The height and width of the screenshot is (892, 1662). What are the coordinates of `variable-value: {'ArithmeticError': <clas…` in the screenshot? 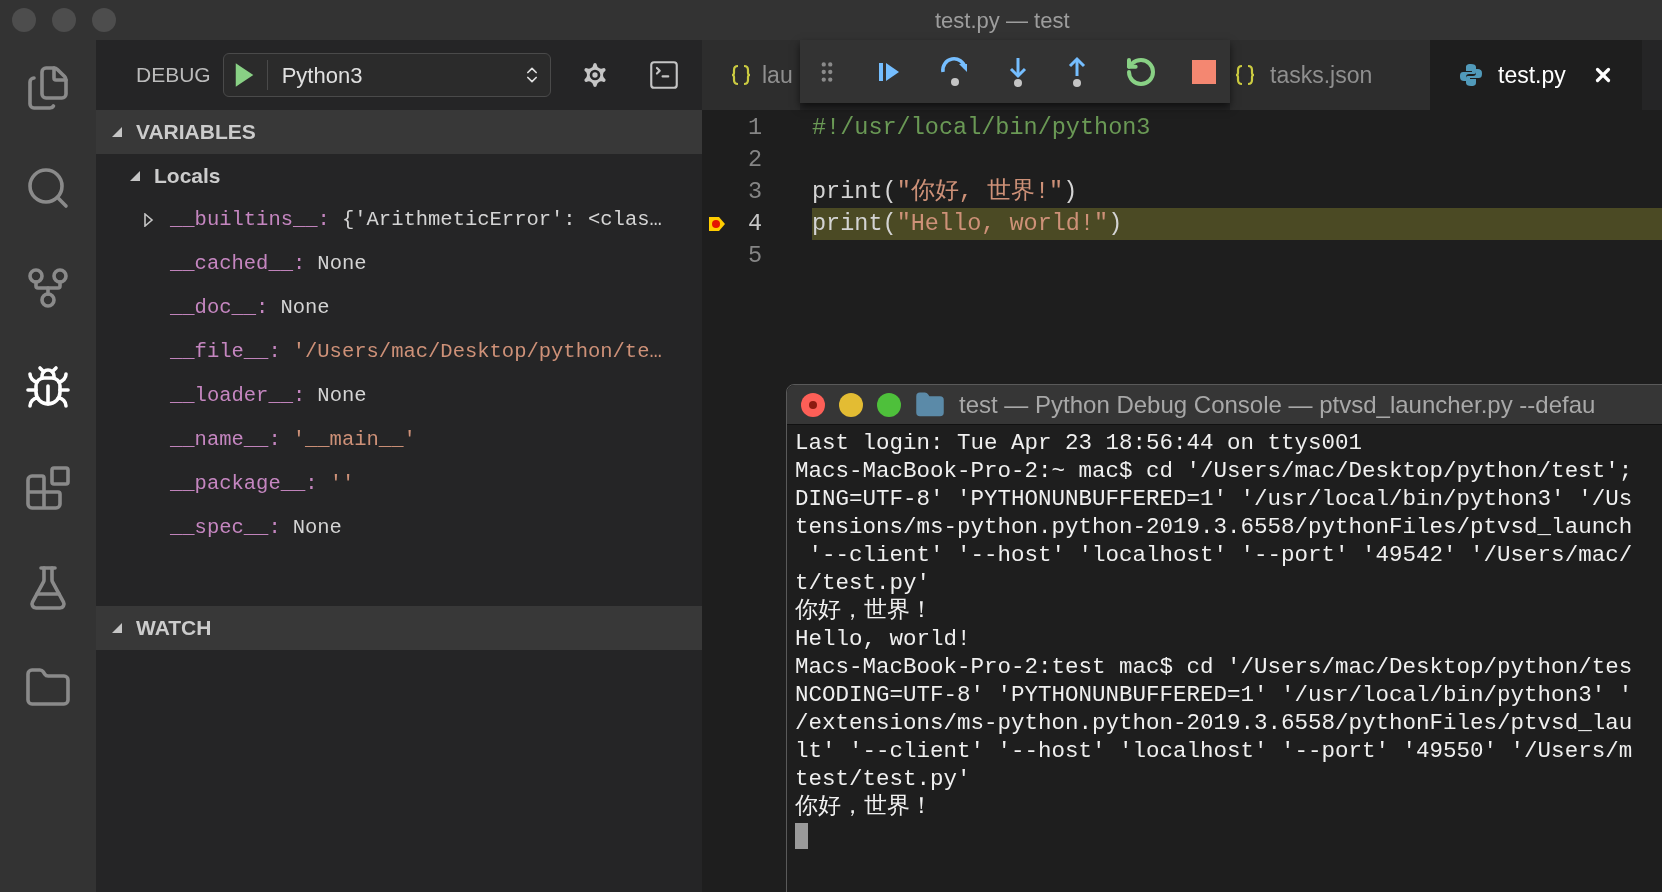 It's located at (501, 219).